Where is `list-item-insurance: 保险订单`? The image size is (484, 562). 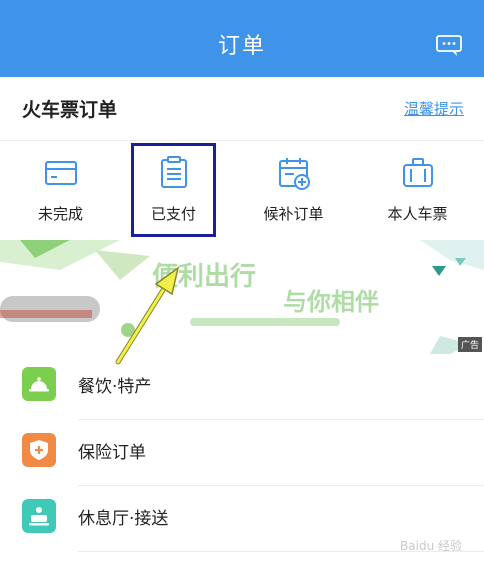
list-item-insurance: 保险订单 is located at coordinates (242, 453).